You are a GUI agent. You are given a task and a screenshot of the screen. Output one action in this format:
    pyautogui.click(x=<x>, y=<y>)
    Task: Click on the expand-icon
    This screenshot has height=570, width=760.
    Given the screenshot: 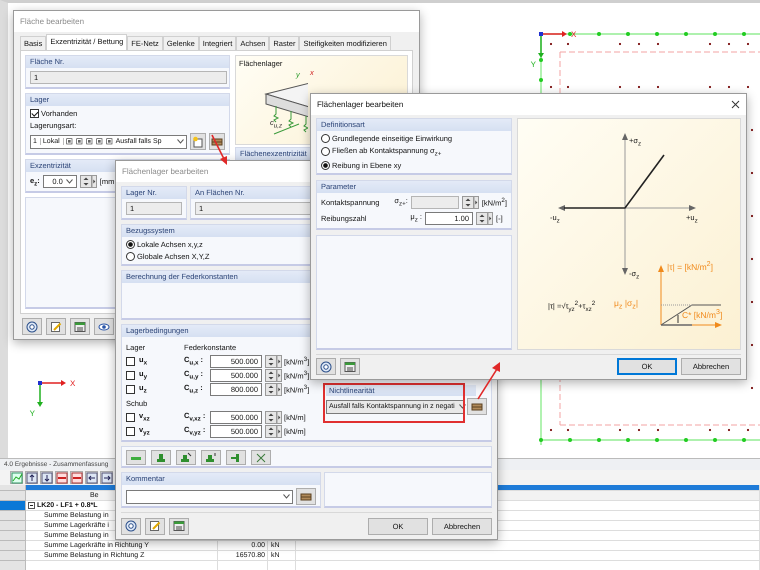 What is the action you would take?
    pyautogui.click(x=261, y=458)
    